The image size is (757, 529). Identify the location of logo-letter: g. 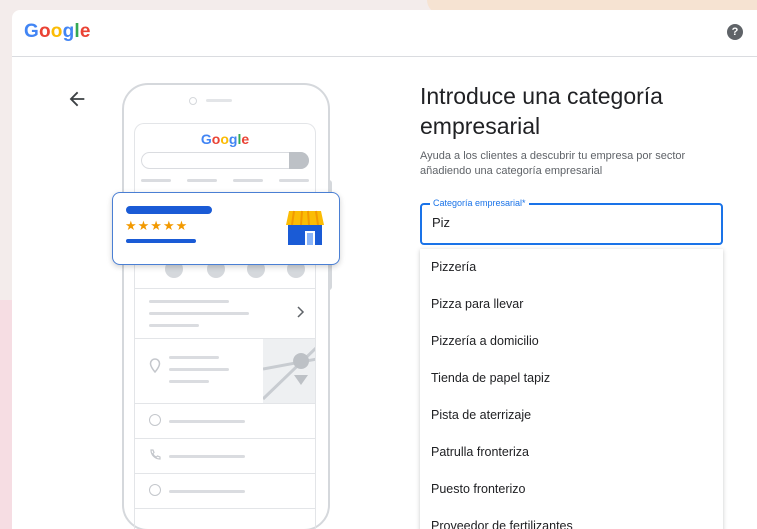
(68, 31).